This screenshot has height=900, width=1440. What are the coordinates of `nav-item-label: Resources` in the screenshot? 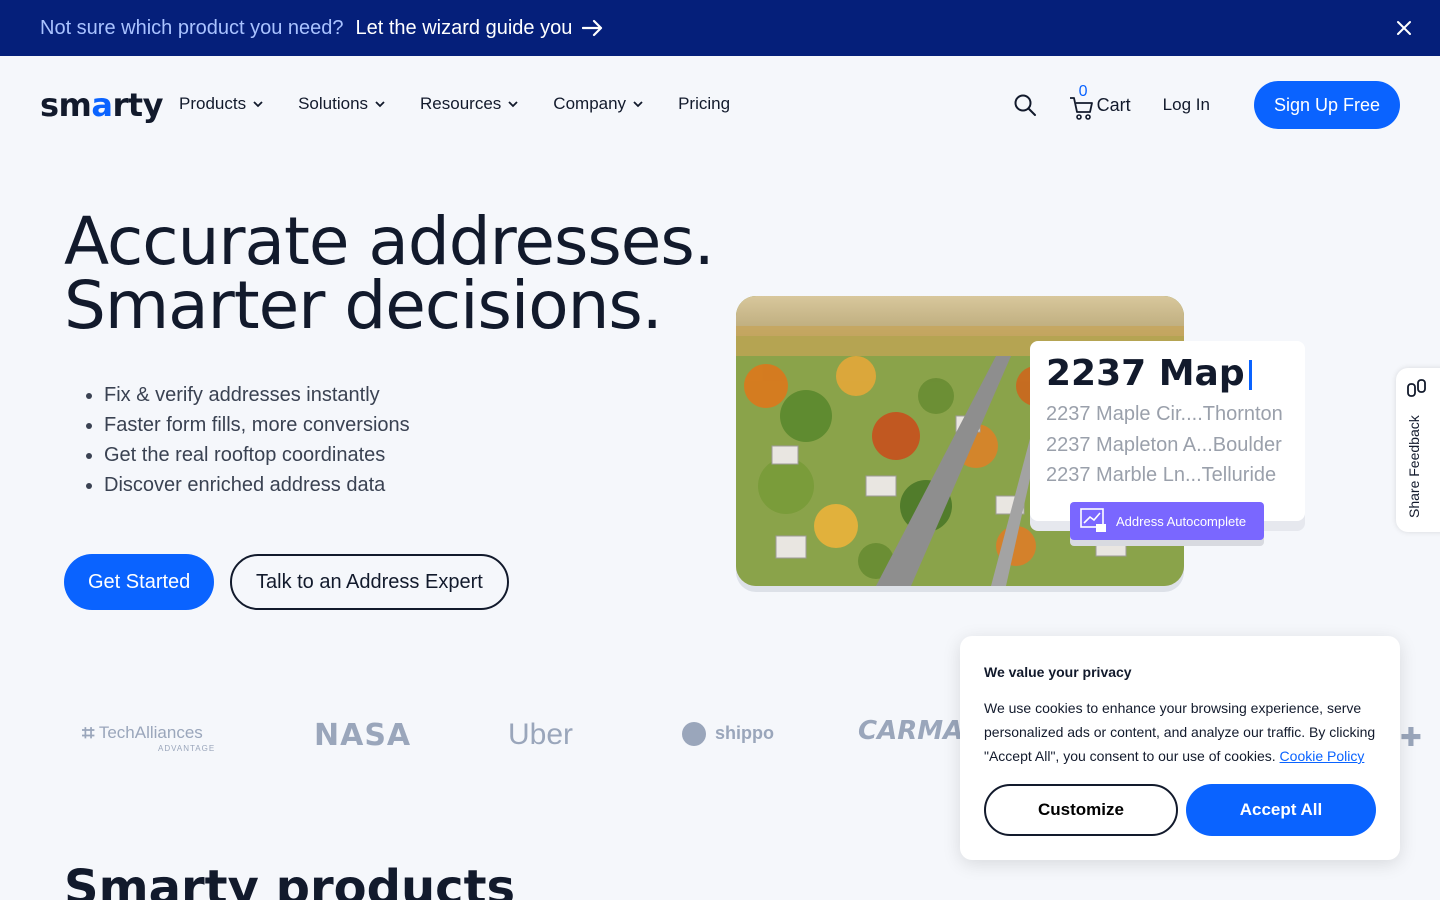 It's located at (461, 103).